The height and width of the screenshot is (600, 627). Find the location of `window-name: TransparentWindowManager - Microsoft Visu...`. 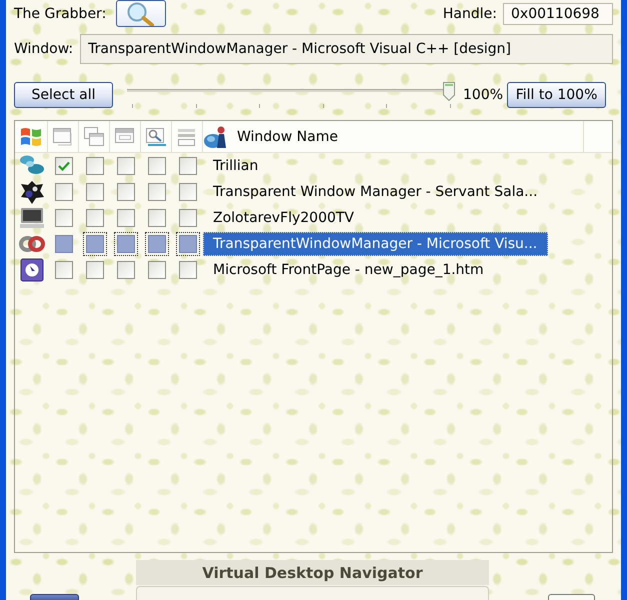

window-name: TransparentWindowManager - Microsoft Visu... is located at coordinates (375, 244).